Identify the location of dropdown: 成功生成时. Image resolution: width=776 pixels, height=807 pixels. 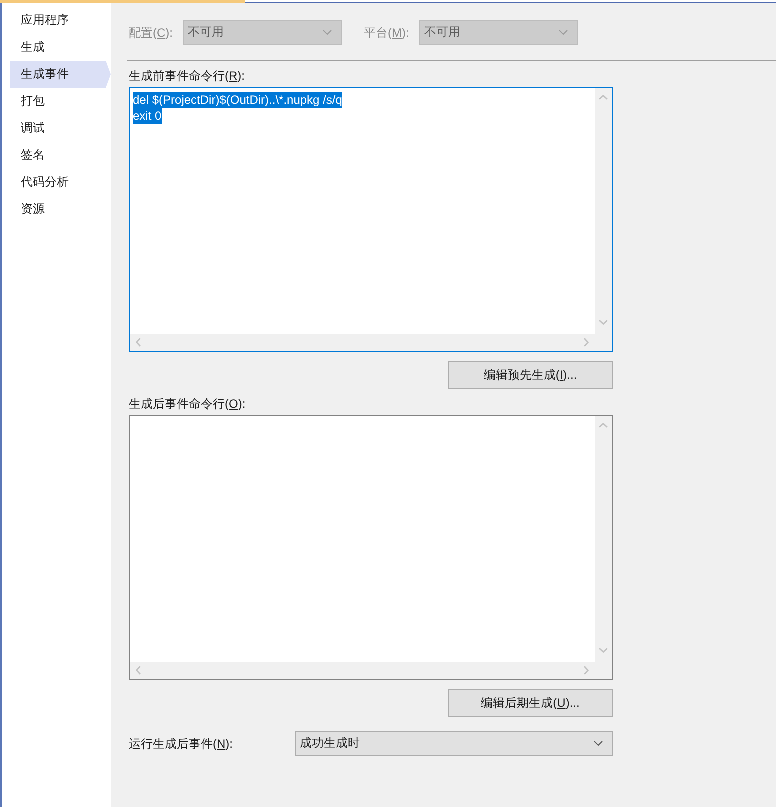
(454, 743).